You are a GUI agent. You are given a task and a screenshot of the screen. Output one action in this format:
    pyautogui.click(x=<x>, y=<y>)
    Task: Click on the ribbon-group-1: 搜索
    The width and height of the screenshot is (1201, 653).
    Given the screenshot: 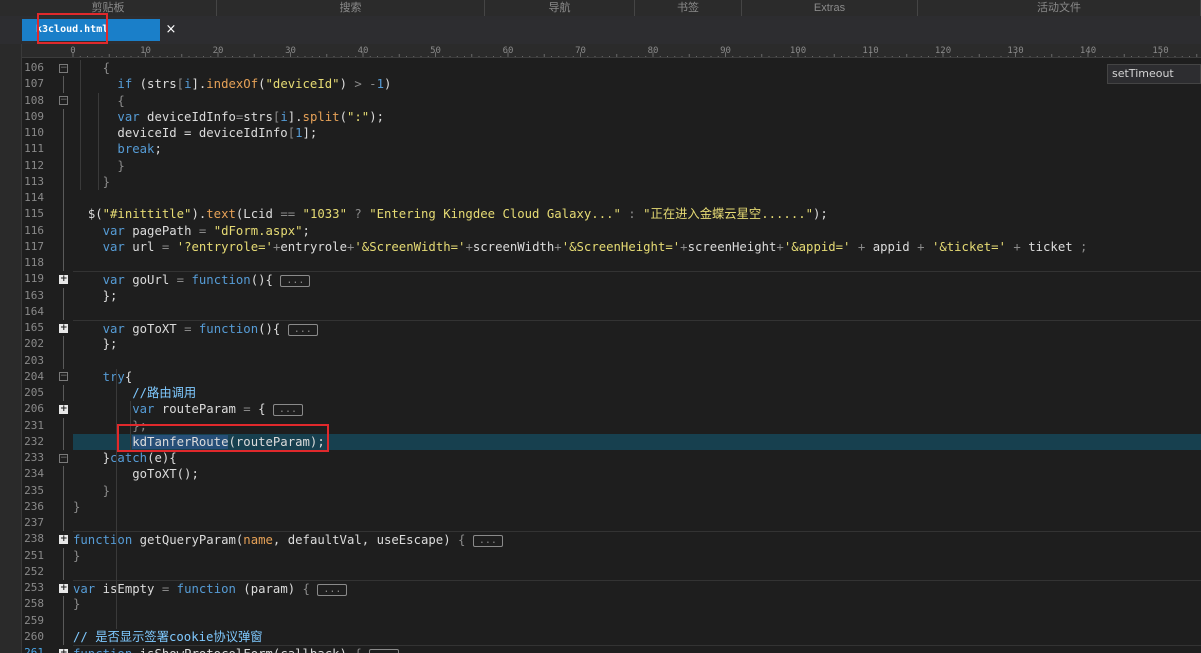 What is the action you would take?
    pyautogui.click(x=351, y=8)
    